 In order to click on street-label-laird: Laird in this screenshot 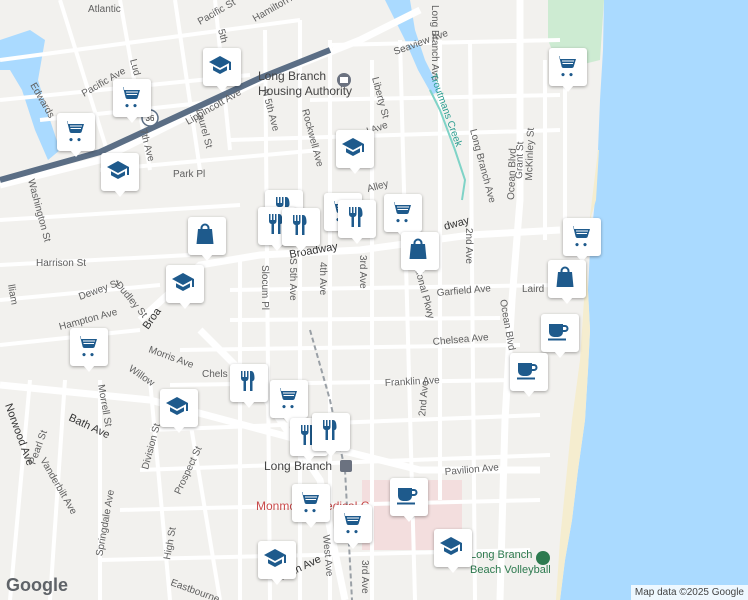, I will do `click(533, 289)`.